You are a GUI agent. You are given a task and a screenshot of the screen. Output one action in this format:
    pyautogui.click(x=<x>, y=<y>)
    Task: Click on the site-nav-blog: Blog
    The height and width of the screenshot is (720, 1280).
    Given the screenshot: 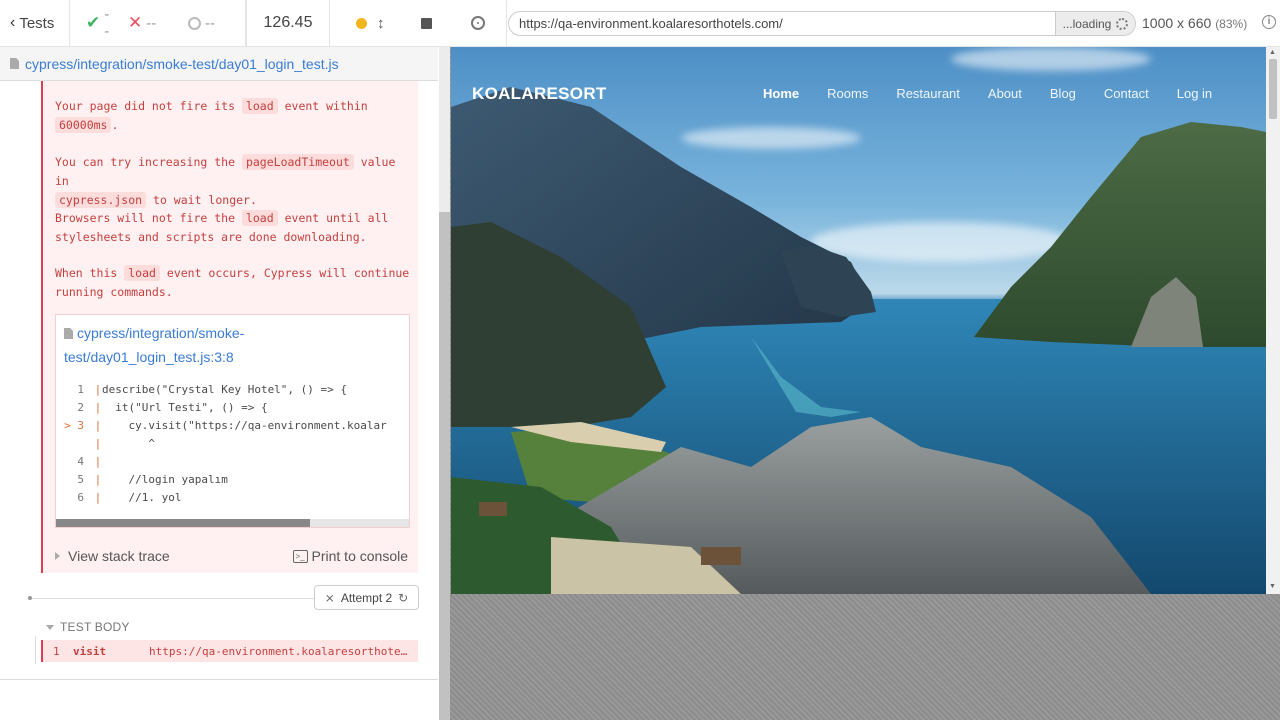 What is the action you would take?
    pyautogui.click(x=1063, y=93)
    